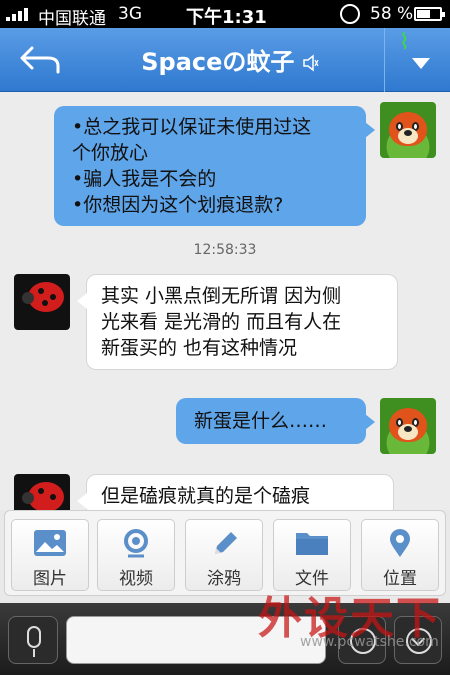 The width and height of the screenshot is (450, 675). I want to click on folder-icon, so click(312, 544).